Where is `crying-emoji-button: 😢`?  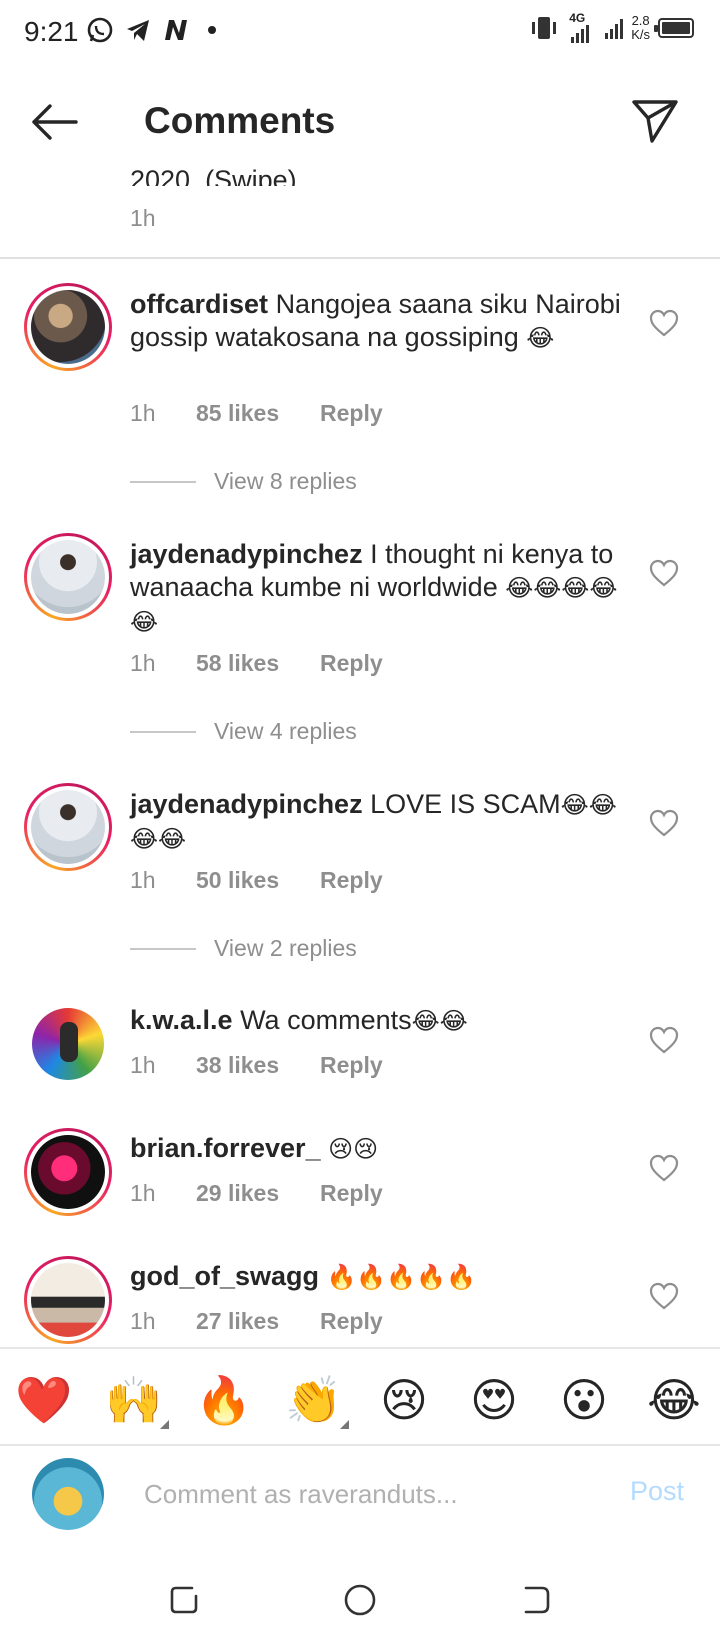
crying-emoji-button: 😢 is located at coordinates (404, 1400).